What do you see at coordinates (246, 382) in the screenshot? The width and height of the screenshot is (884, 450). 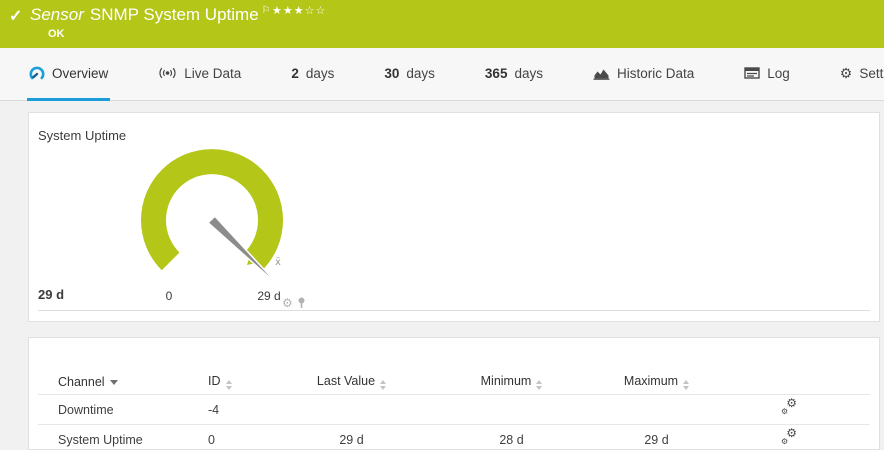 I see `column-header-id: ID` at bounding box center [246, 382].